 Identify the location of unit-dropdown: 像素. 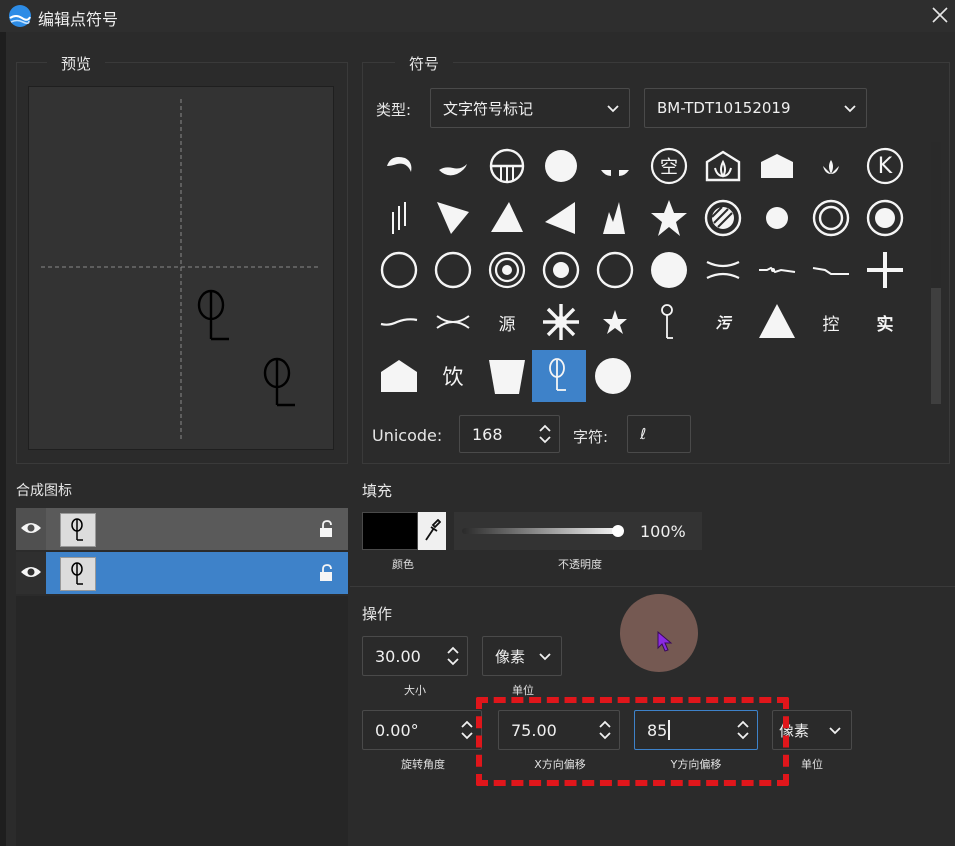
(522, 656).